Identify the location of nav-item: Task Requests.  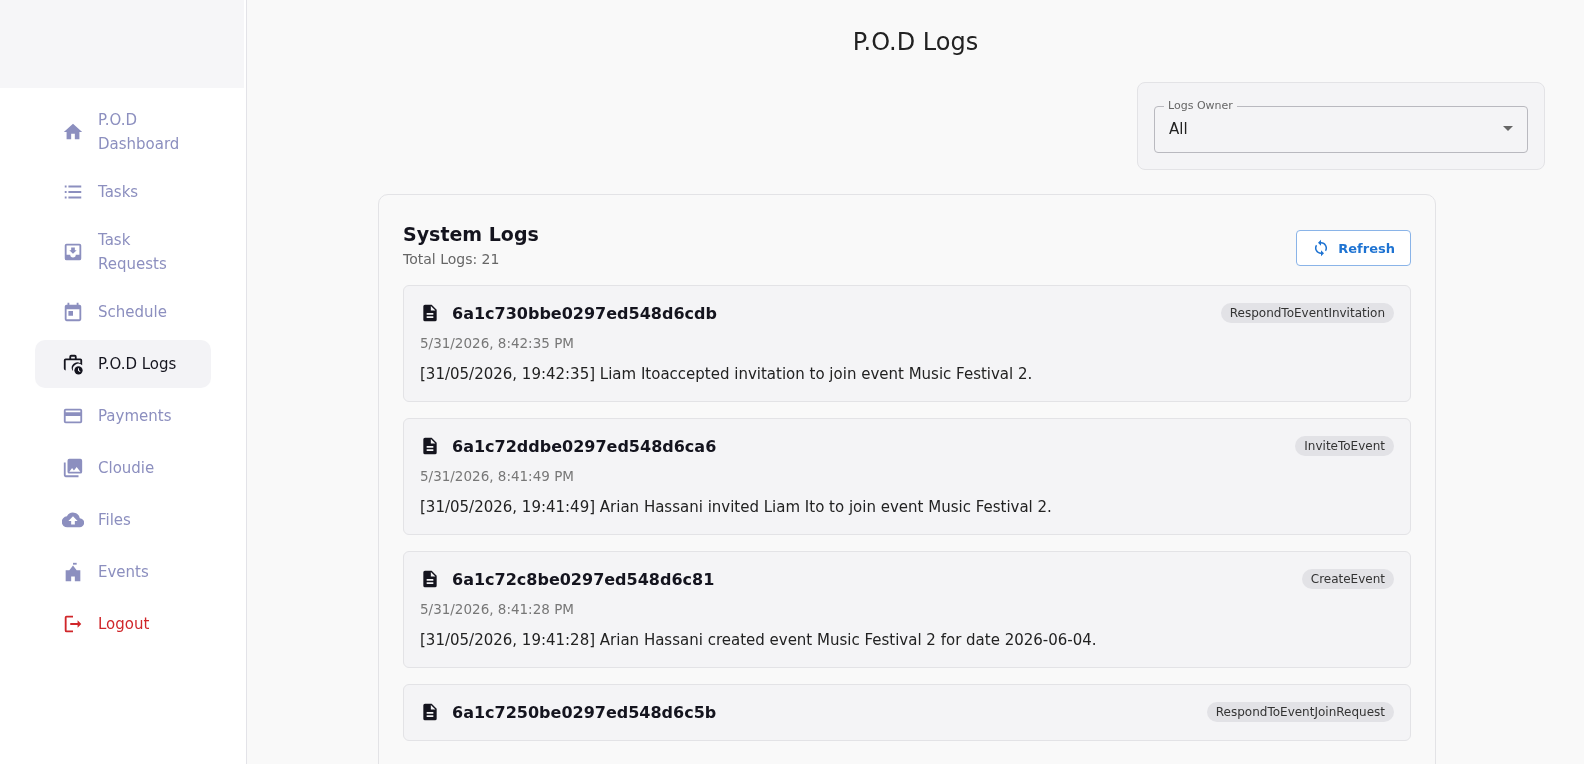
(123, 252).